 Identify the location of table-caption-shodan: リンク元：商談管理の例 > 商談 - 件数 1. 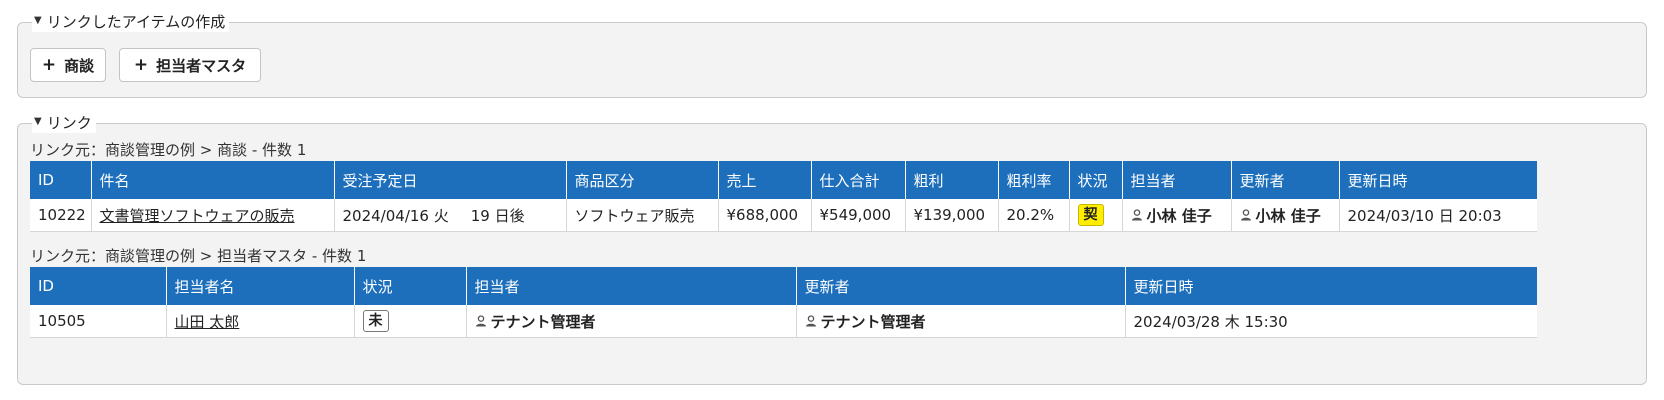
(168, 150).